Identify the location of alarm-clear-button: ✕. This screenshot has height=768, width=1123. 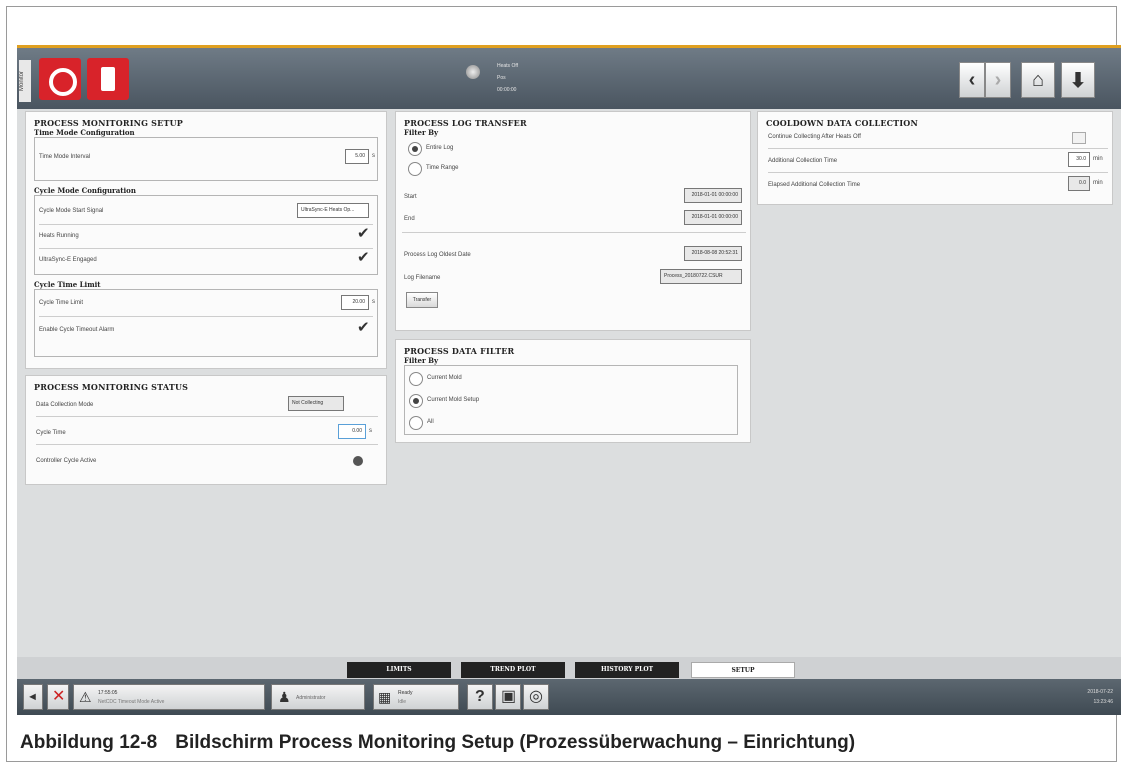
(58, 697).